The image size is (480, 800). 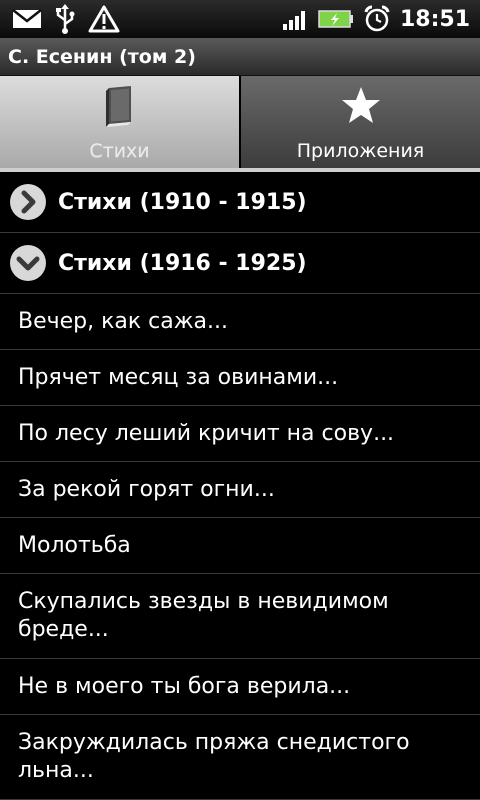 I want to click on tab-appendix: Приложения, so click(x=360, y=122).